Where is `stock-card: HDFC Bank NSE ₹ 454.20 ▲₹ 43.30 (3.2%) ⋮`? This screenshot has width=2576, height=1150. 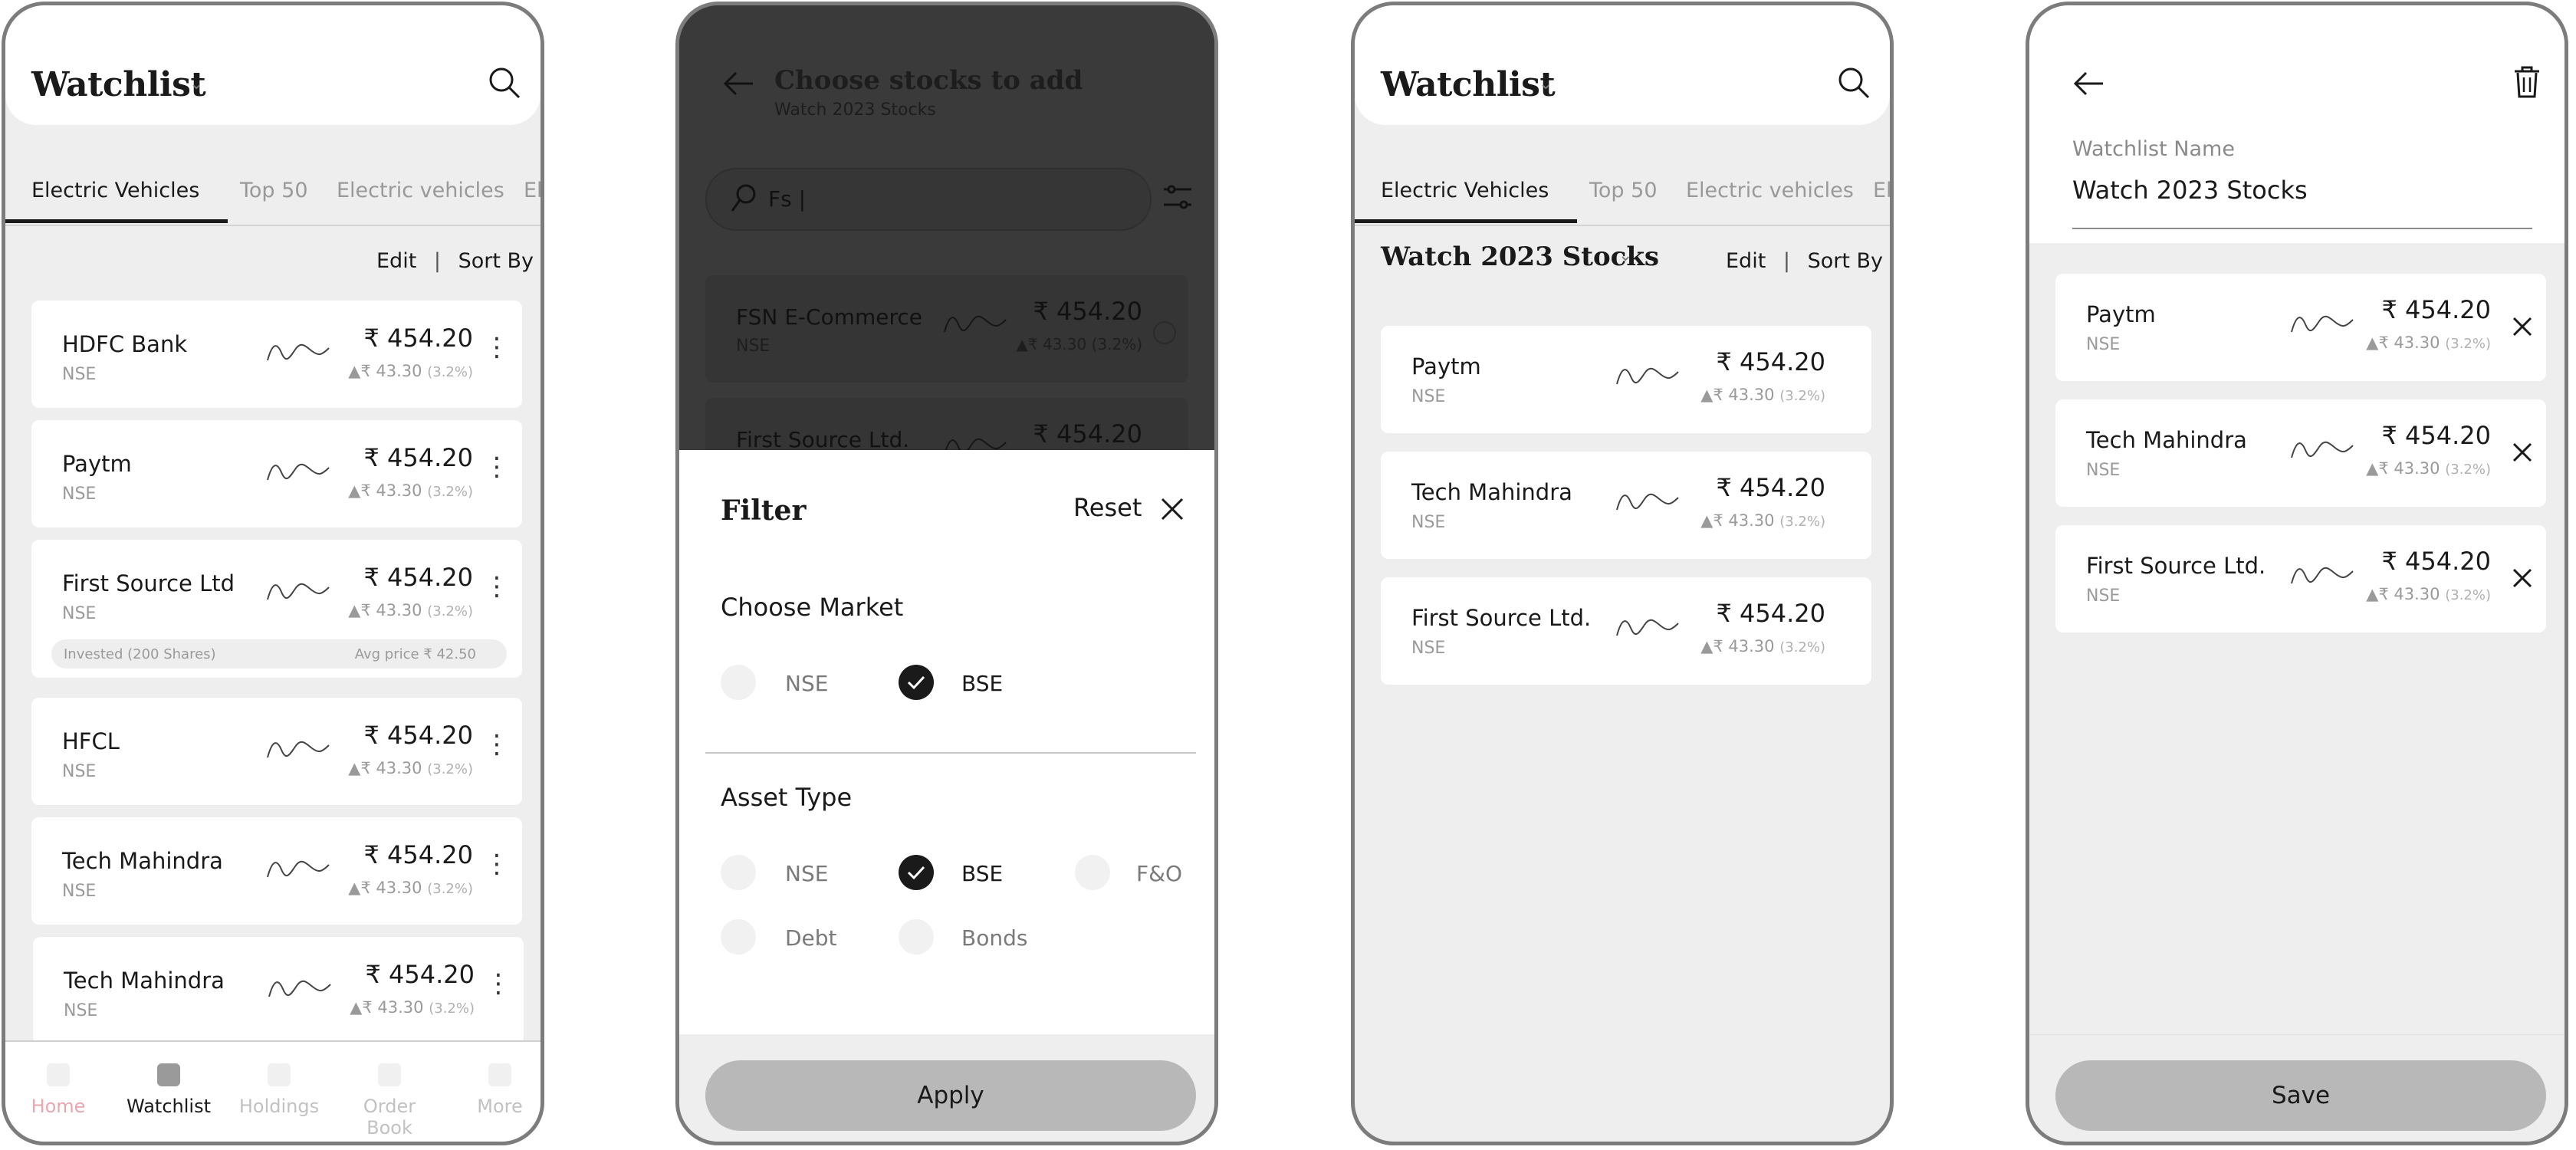 stock-card: HDFC Bank NSE ₹ 454.20 ▲₹ 43.30 (3.2%) ⋮ is located at coordinates (277, 355).